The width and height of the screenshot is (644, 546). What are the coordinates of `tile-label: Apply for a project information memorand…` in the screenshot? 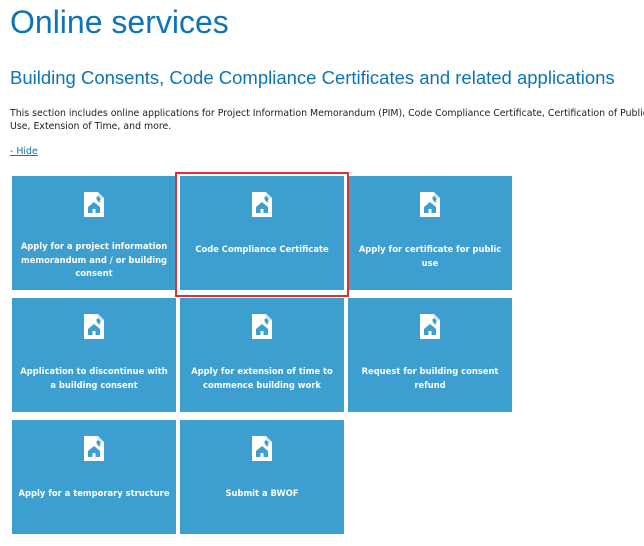 It's located at (94, 259).